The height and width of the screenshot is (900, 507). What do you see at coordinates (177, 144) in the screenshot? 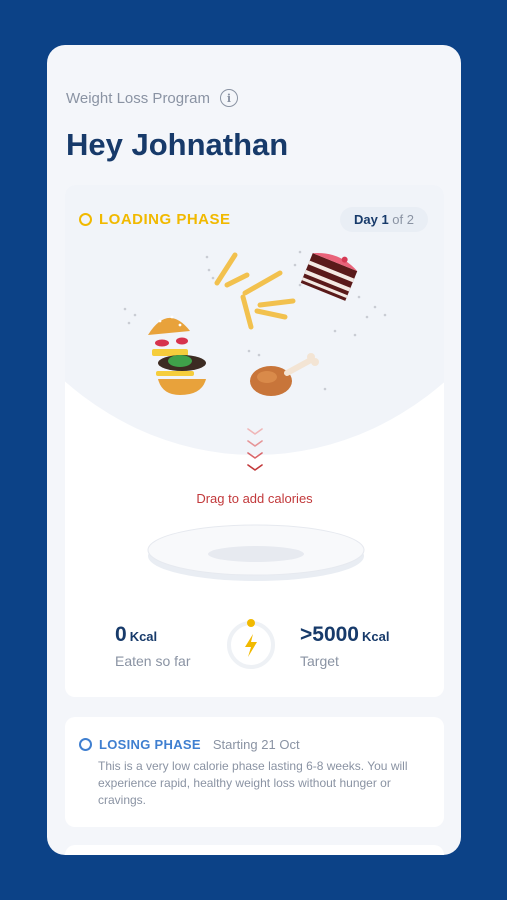
I see `page-title: Hey Johnathan` at bounding box center [177, 144].